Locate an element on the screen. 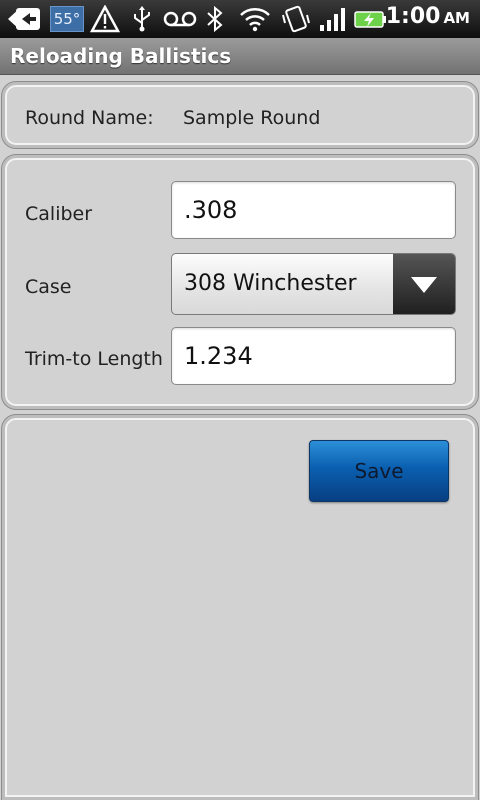 The height and width of the screenshot is (800, 480). clock-time: 1:00 is located at coordinates (413, 16).